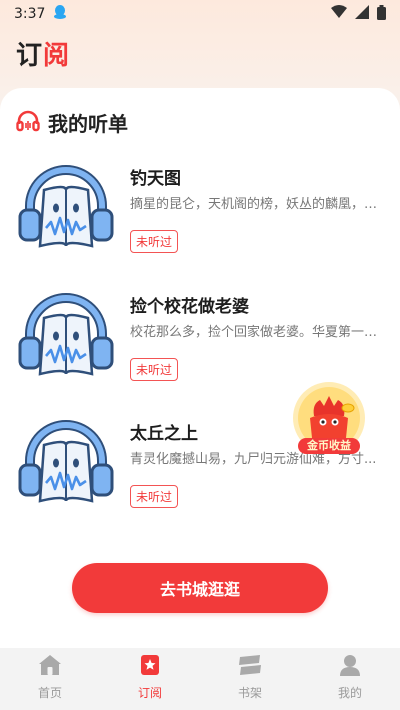 This screenshot has height=710, width=400. Describe the element at coordinates (249, 693) in the screenshot. I see `nav-label: 书架` at that location.